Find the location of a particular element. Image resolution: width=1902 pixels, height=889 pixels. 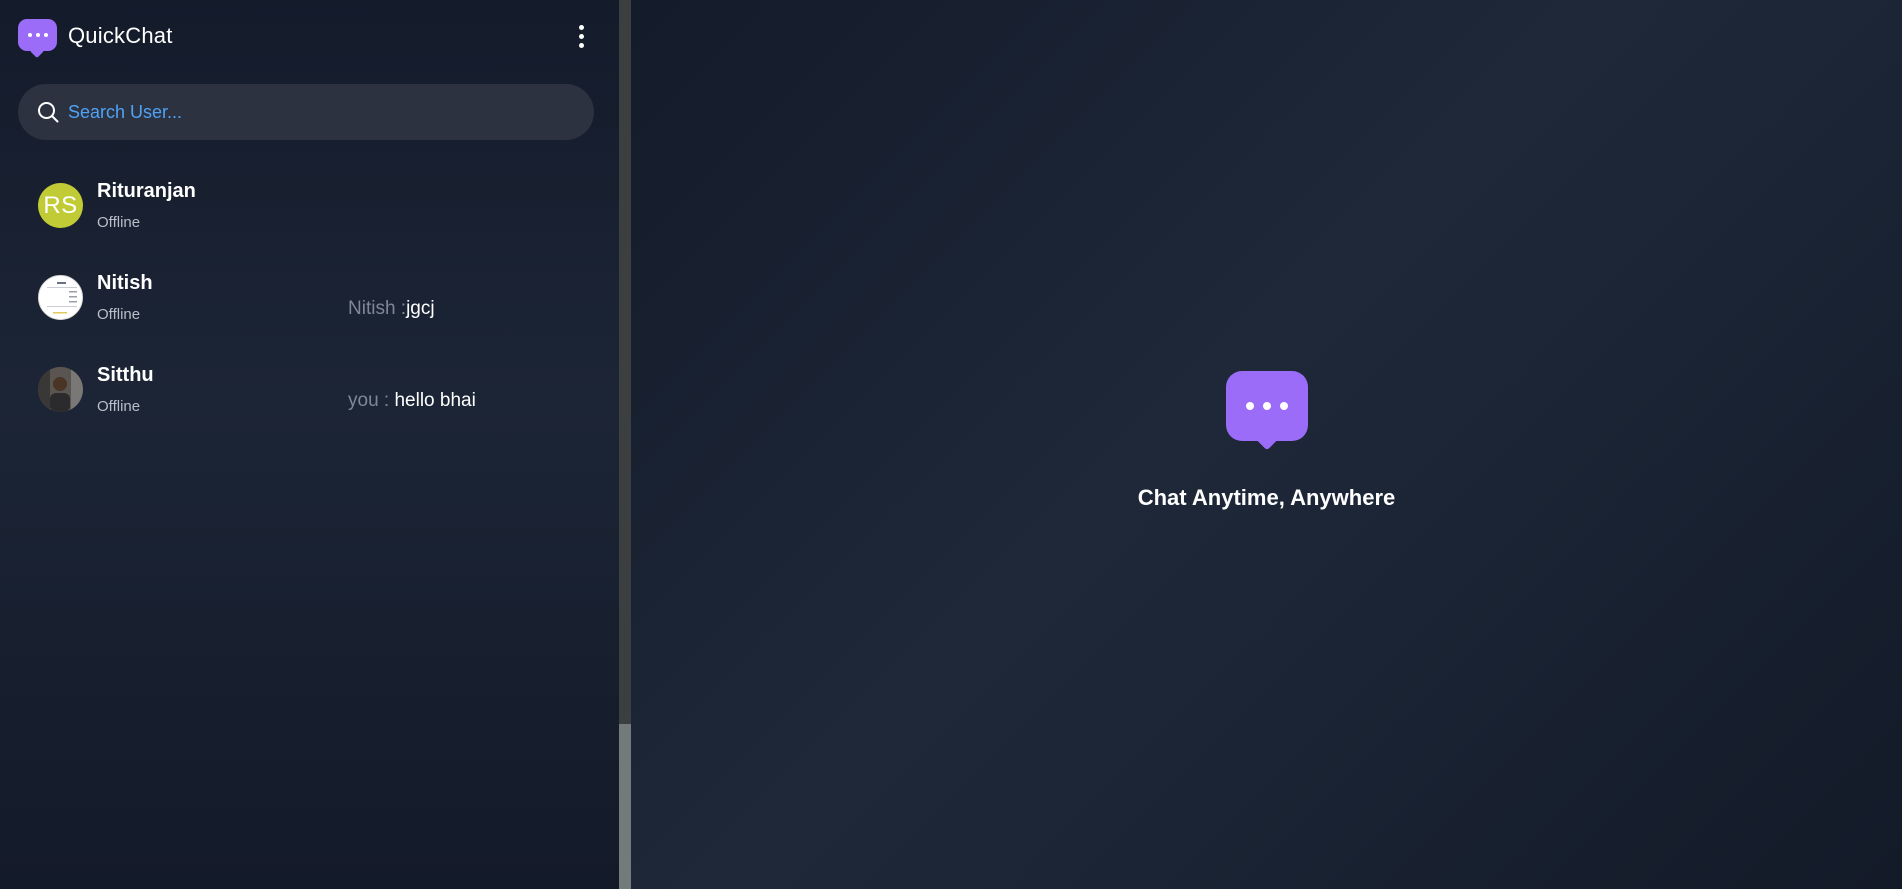

kebab-menu-icon is located at coordinates (581, 36).